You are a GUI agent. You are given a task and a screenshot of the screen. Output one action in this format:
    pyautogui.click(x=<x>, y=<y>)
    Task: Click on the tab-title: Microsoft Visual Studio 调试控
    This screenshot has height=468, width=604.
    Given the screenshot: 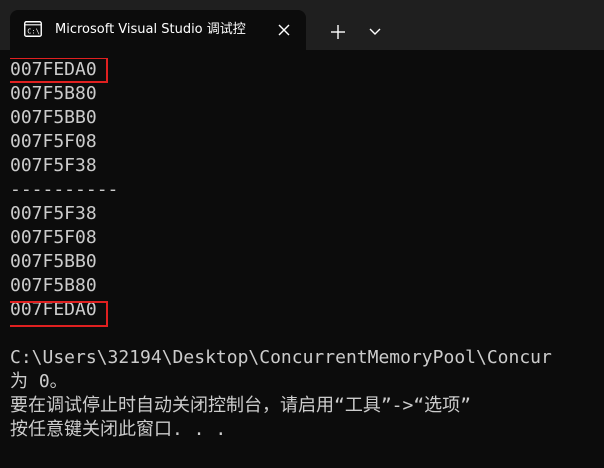 What is the action you would take?
    pyautogui.click(x=150, y=29)
    